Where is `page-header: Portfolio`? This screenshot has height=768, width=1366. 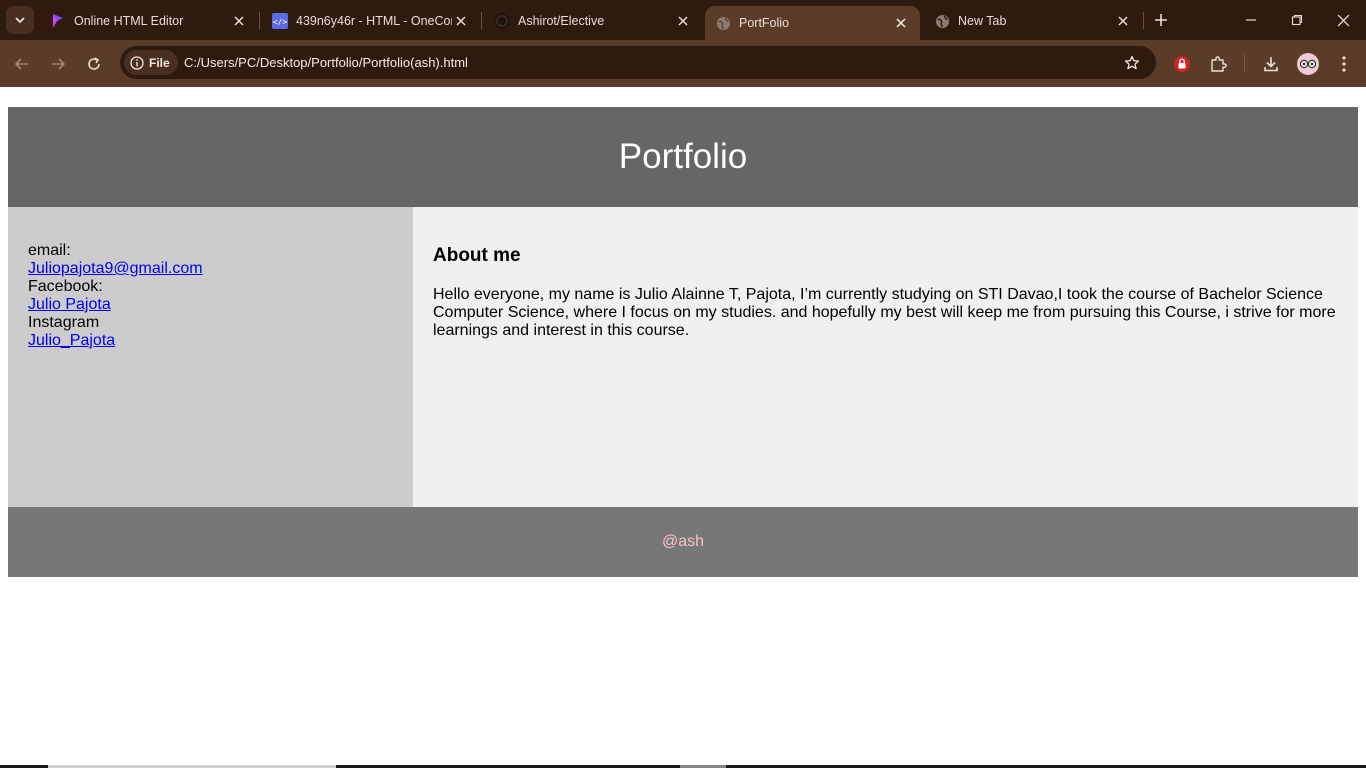
page-header: Portfolio is located at coordinates (683, 157).